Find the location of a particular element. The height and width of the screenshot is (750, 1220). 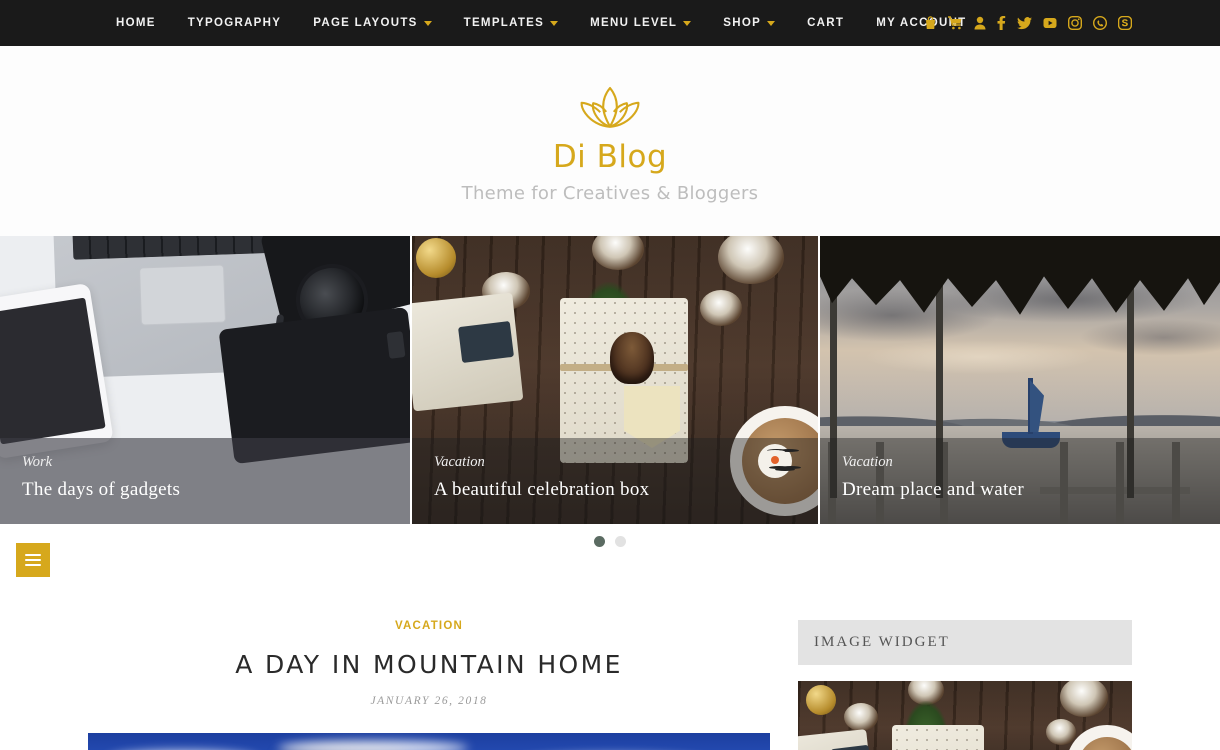

slide-title: The days of gadgets is located at coordinates (205, 490).